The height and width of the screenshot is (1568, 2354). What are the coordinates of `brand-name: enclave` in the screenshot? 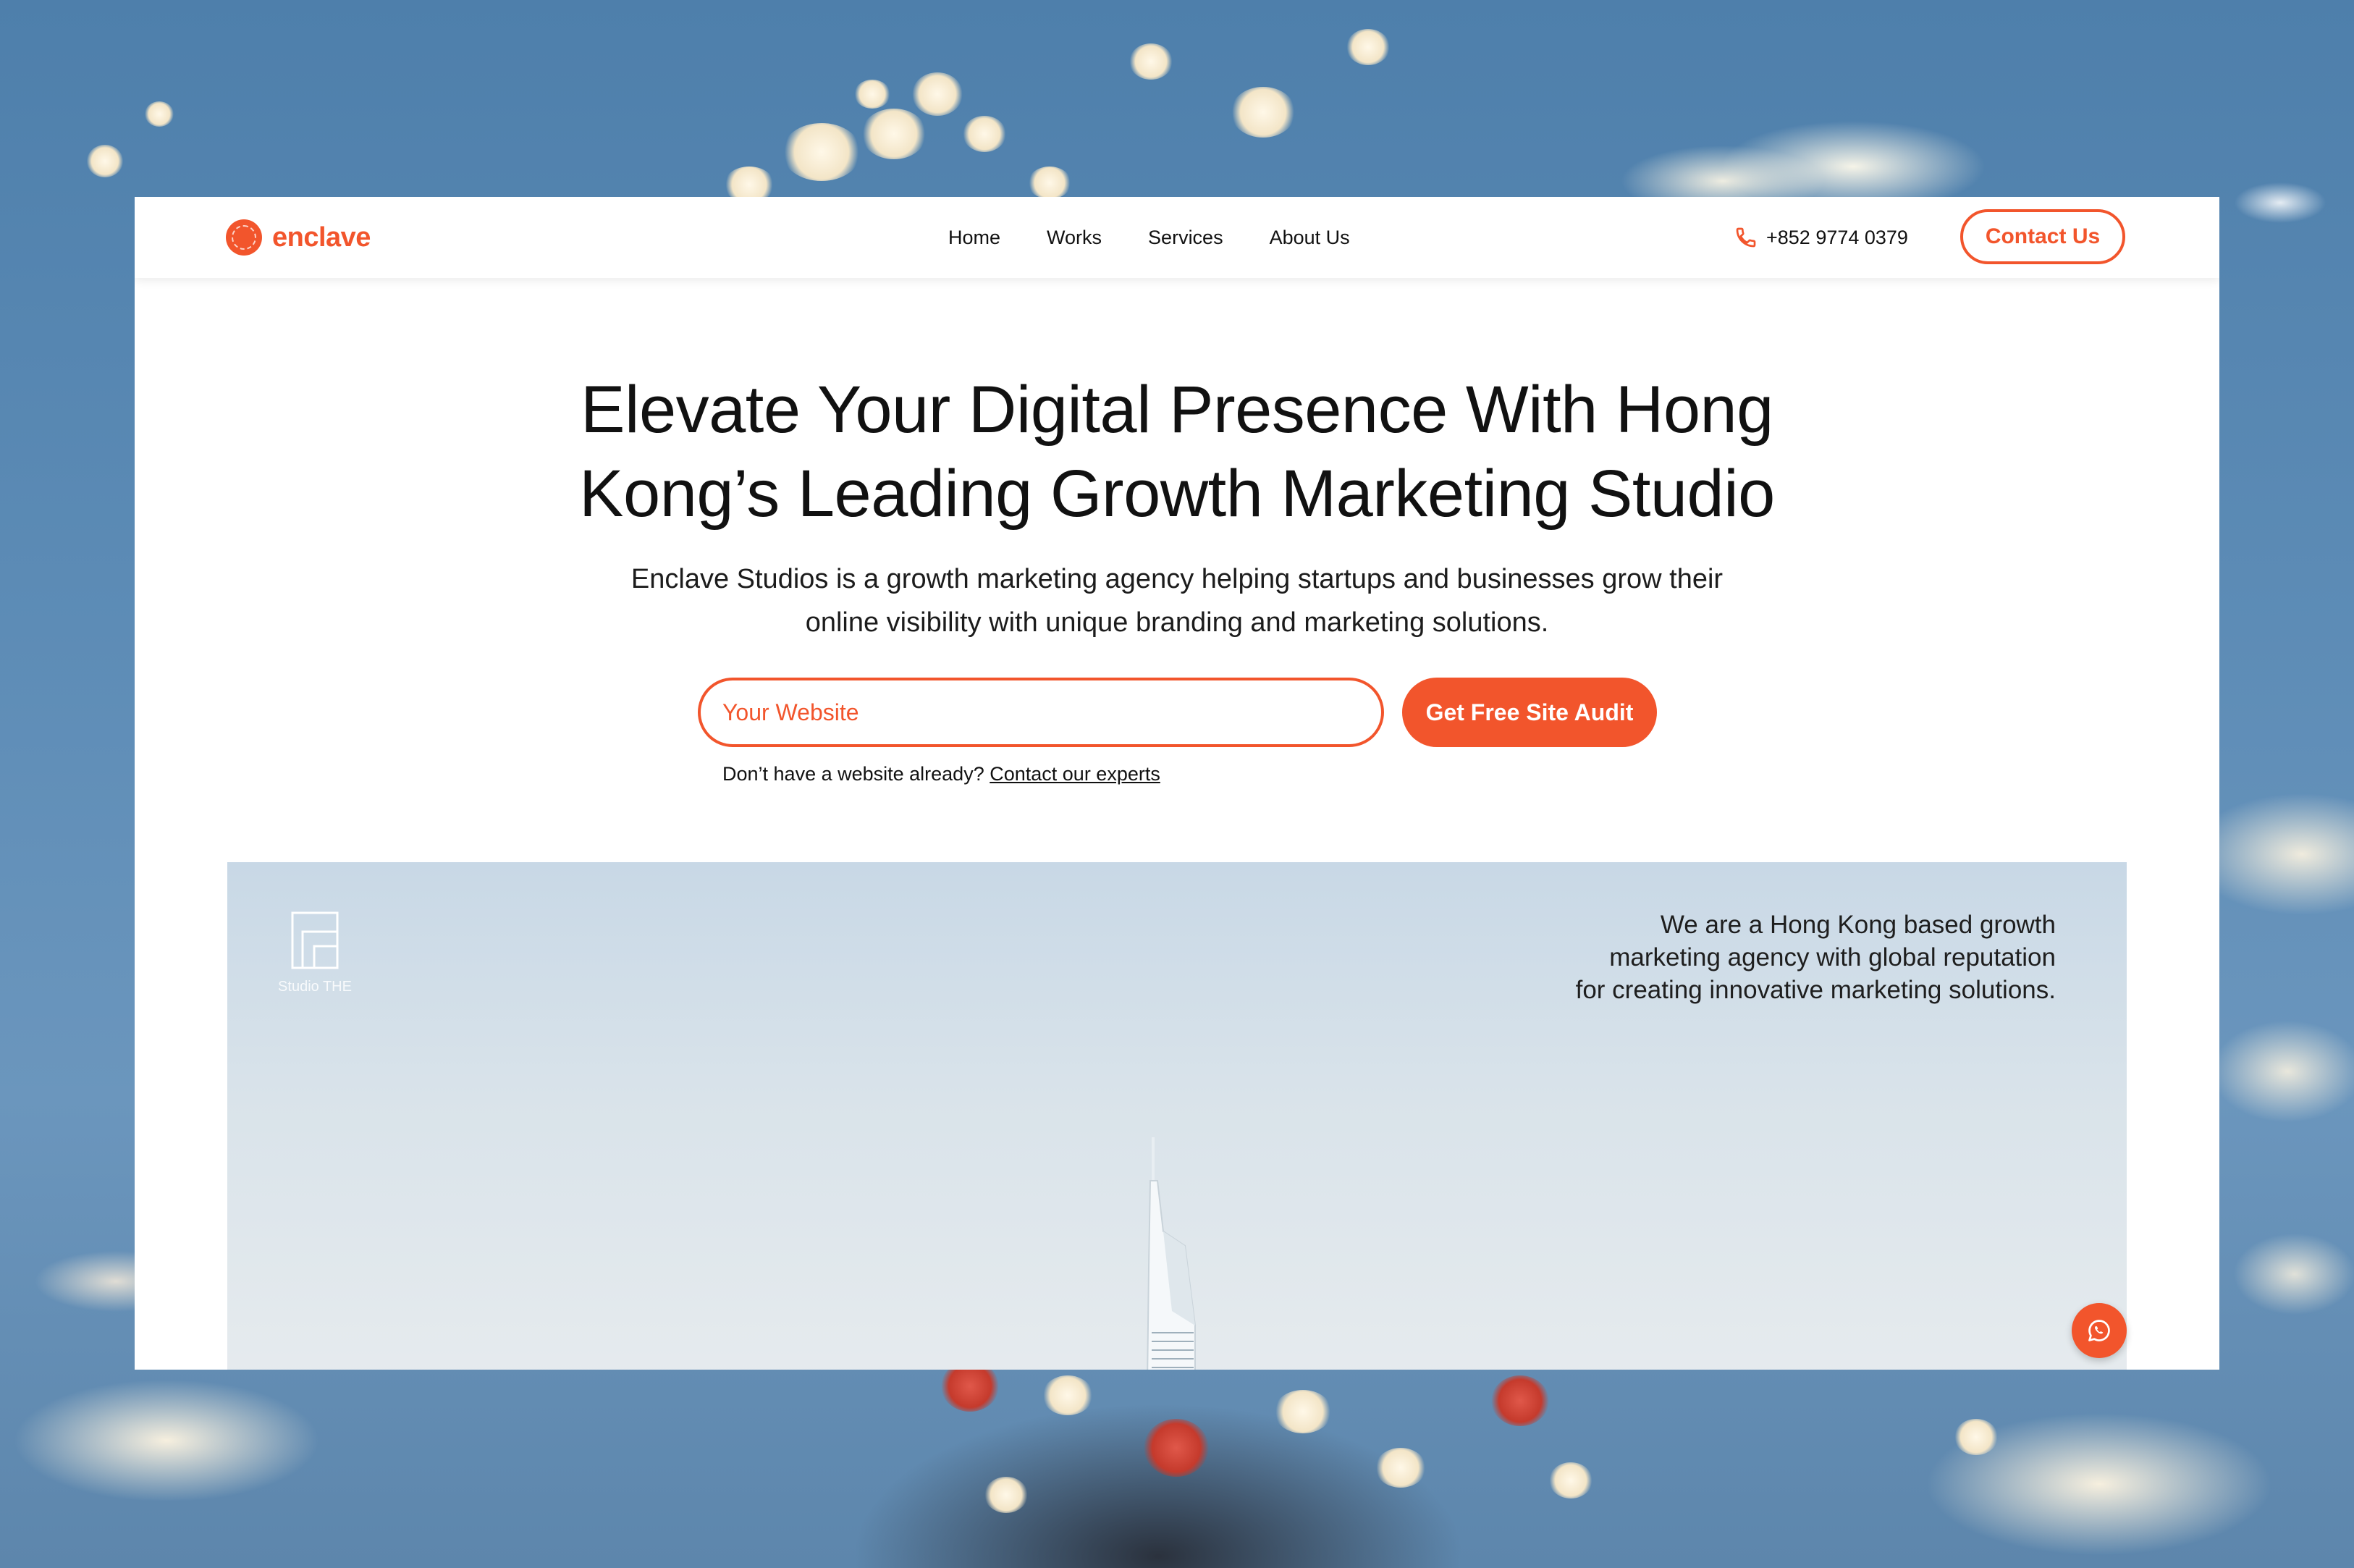 It's located at (321, 238).